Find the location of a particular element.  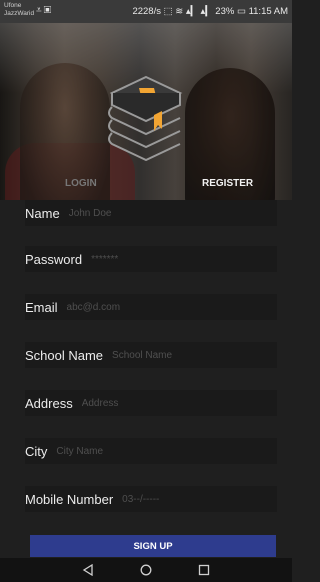

home-button is located at coordinates (146, 570).